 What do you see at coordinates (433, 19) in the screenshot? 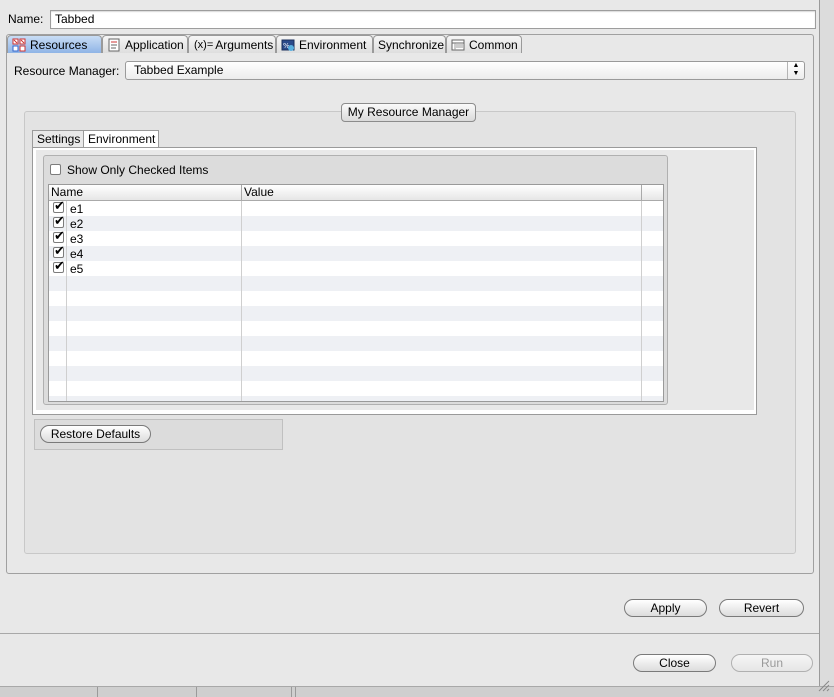
I see `name-field: Tabbed` at bounding box center [433, 19].